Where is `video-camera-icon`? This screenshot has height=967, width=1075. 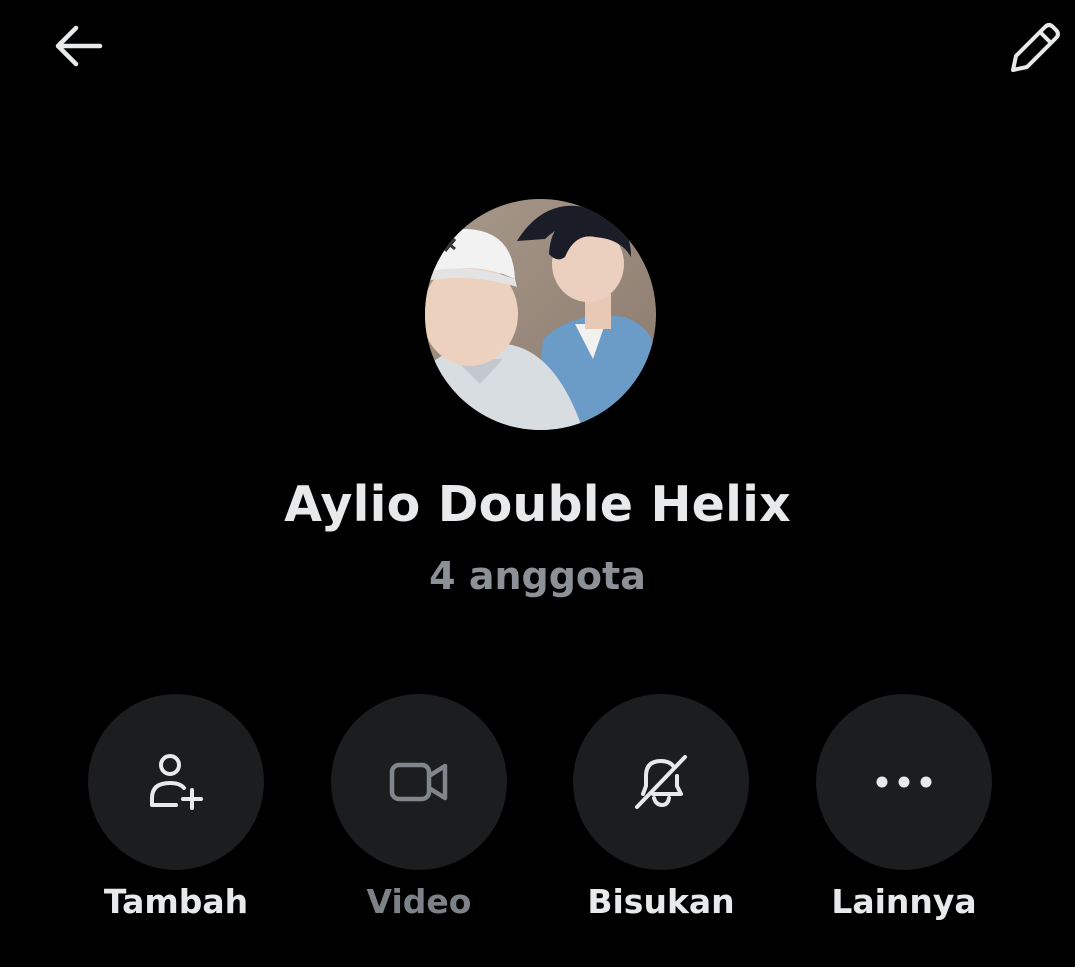 video-camera-icon is located at coordinates (418, 782).